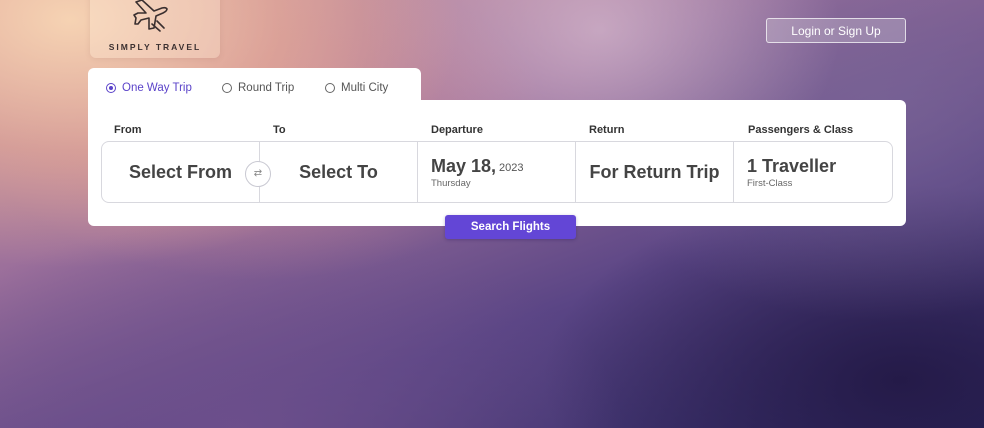  What do you see at coordinates (365, 88) in the screenshot?
I see `trip-option-label: Multi City` at bounding box center [365, 88].